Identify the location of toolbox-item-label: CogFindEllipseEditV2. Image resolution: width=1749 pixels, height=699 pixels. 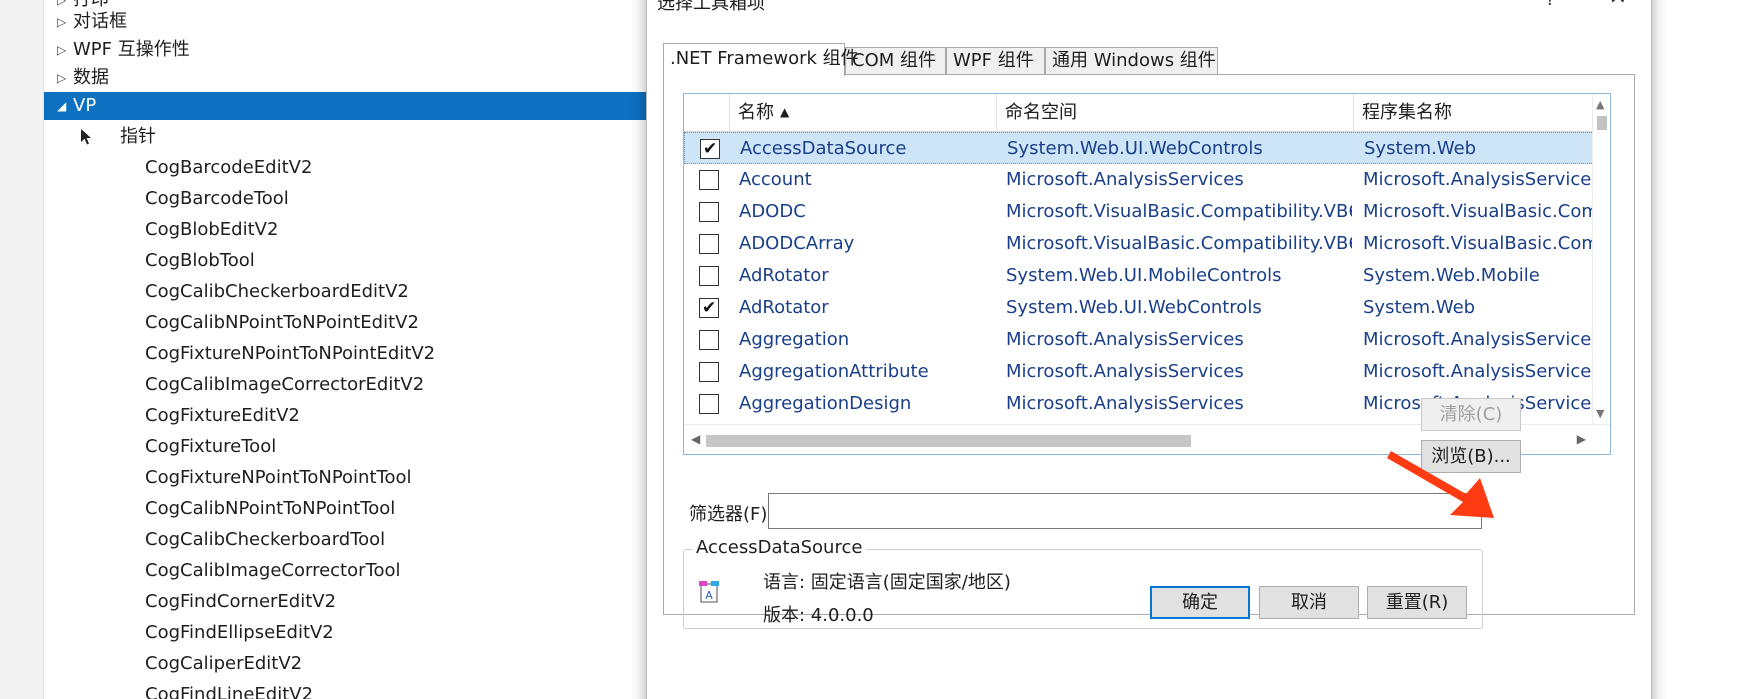
(239, 632).